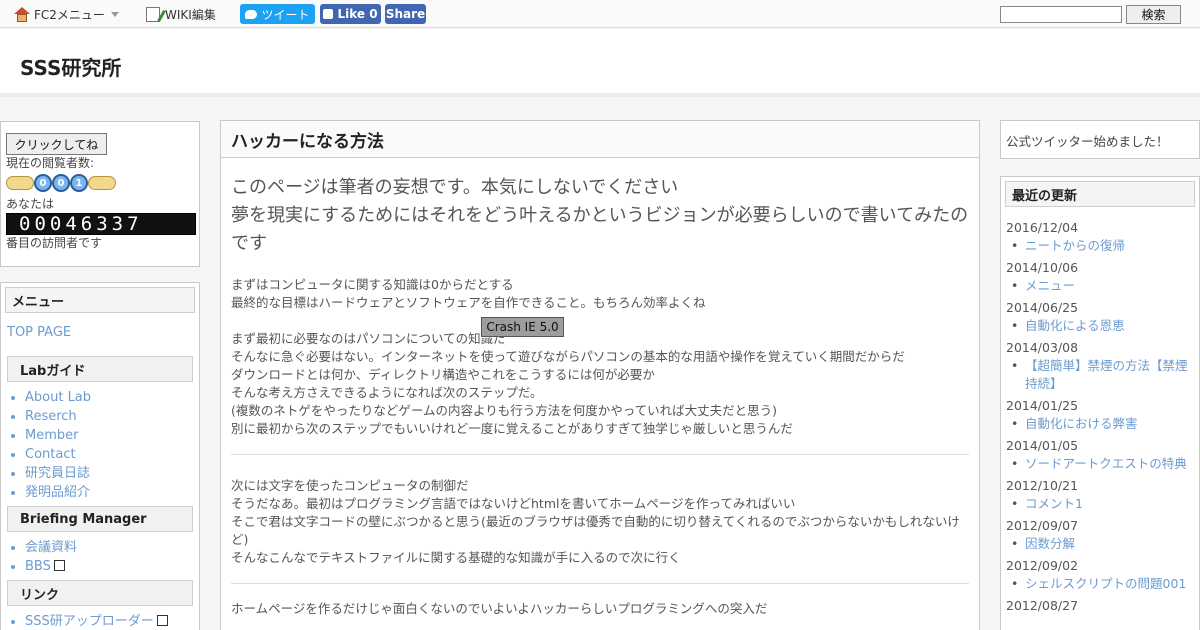 This screenshot has height=630, width=1200. I want to click on menu-item-uploader: SSS研アップローダー, so click(112, 621).